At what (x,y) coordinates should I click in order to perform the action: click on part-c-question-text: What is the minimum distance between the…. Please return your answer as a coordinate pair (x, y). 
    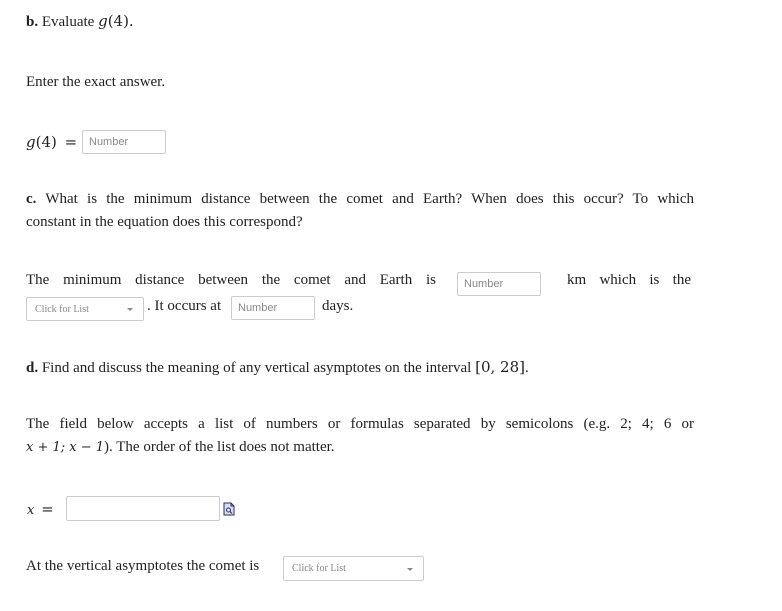
    Looking at the image, I should click on (369, 199).